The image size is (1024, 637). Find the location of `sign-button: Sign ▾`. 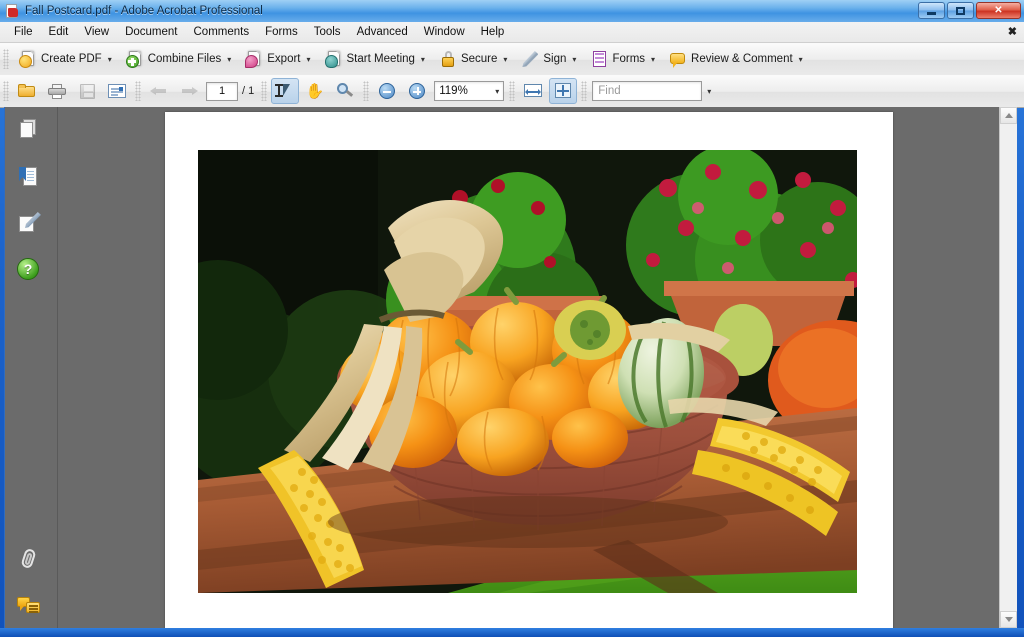

sign-button: Sign ▾ is located at coordinates (548, 59).